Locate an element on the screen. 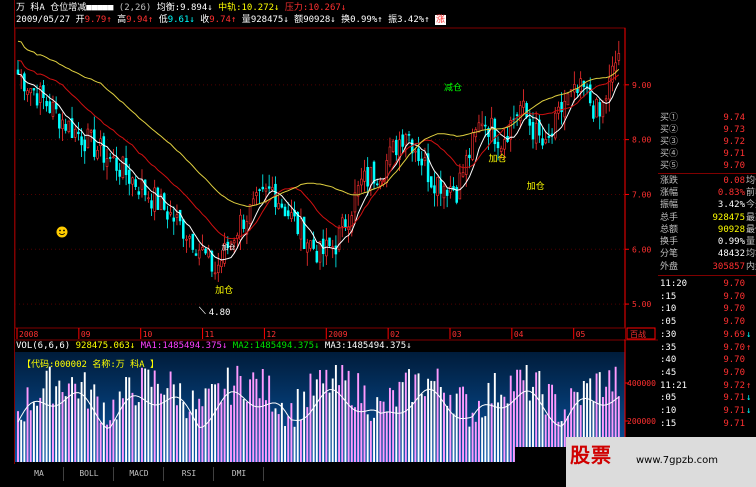 Image resolution: width=756 pixels, height=487 pixels. price-tick-label: 6.00 is located at coordinates (641, 249).